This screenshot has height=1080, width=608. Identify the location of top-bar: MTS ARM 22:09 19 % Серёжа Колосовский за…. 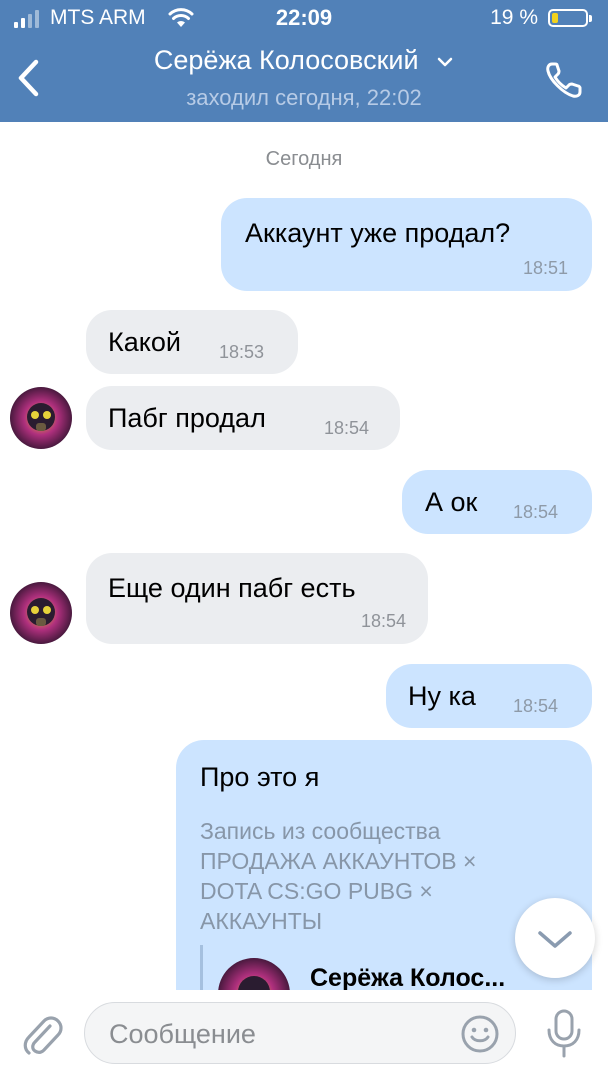
(304, 61).